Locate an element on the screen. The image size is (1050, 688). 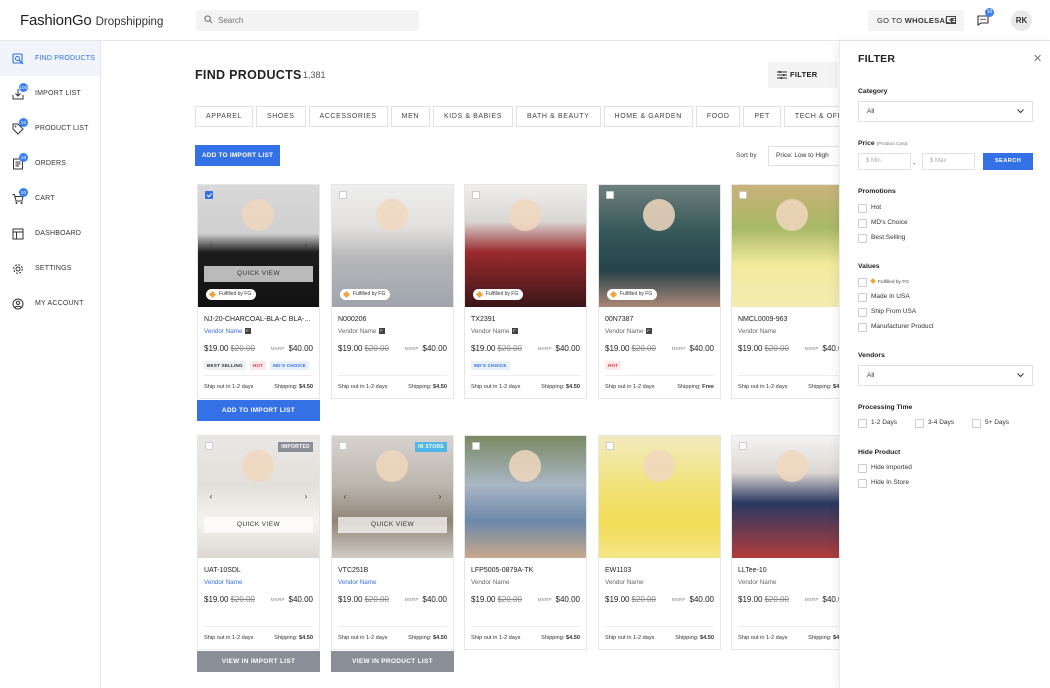
go-to-wholesale-button: GO TO WHOLESALE is located at coordinates (916, 20).